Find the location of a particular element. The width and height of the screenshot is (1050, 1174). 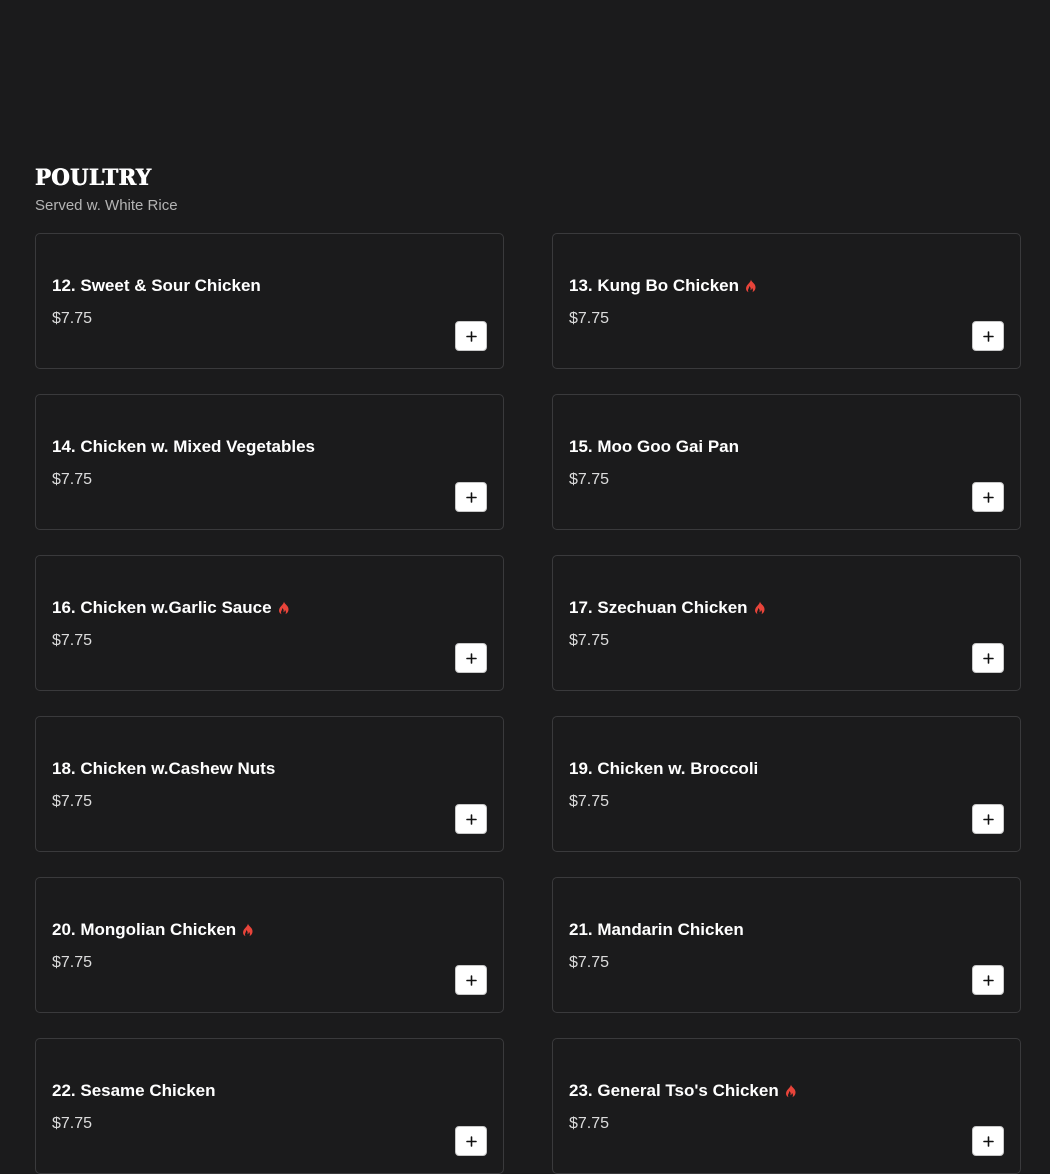

menu-item-card: 19. Chicken w. Broccoli $7.75 is located at coordinates (786, 784).